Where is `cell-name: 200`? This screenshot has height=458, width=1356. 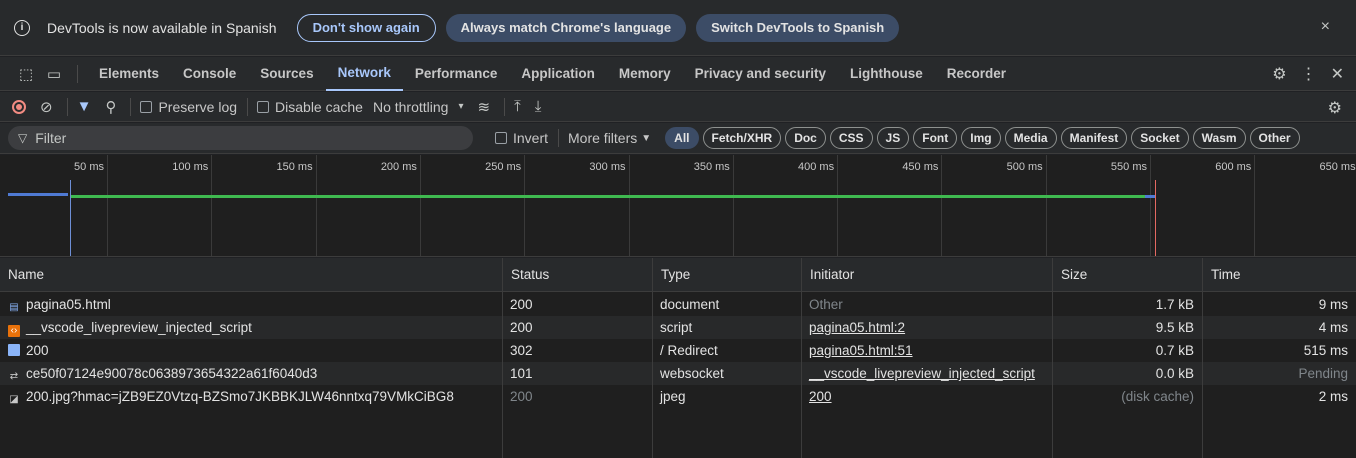 cell-name: 200 is located at coordinates (251, 350).